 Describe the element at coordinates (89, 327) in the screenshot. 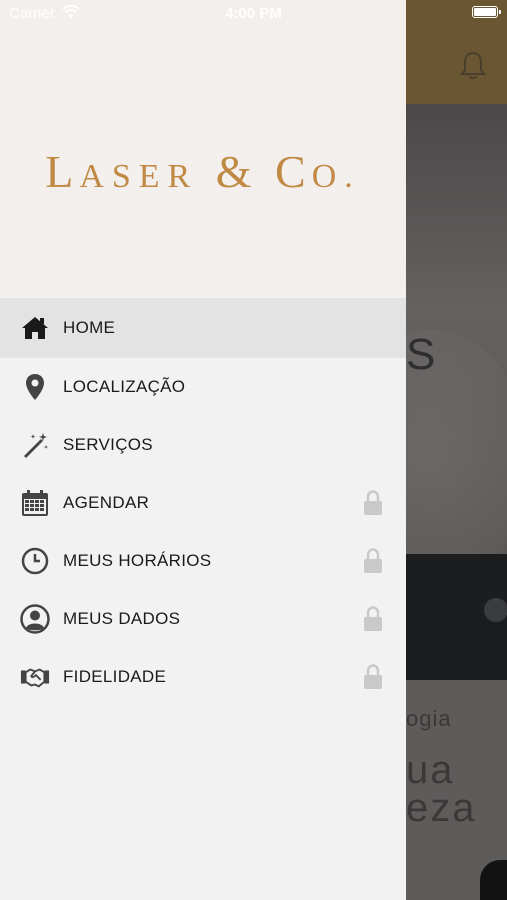

I see `menu-item-label: HOME` at that location.